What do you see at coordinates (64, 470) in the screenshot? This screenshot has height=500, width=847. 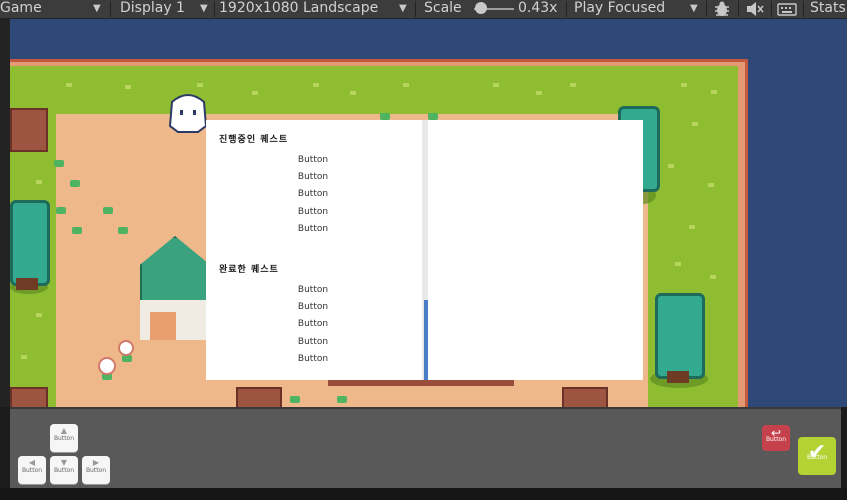 I see `dpad-down-button: ▼ Button` at bounding box center [64, 470].